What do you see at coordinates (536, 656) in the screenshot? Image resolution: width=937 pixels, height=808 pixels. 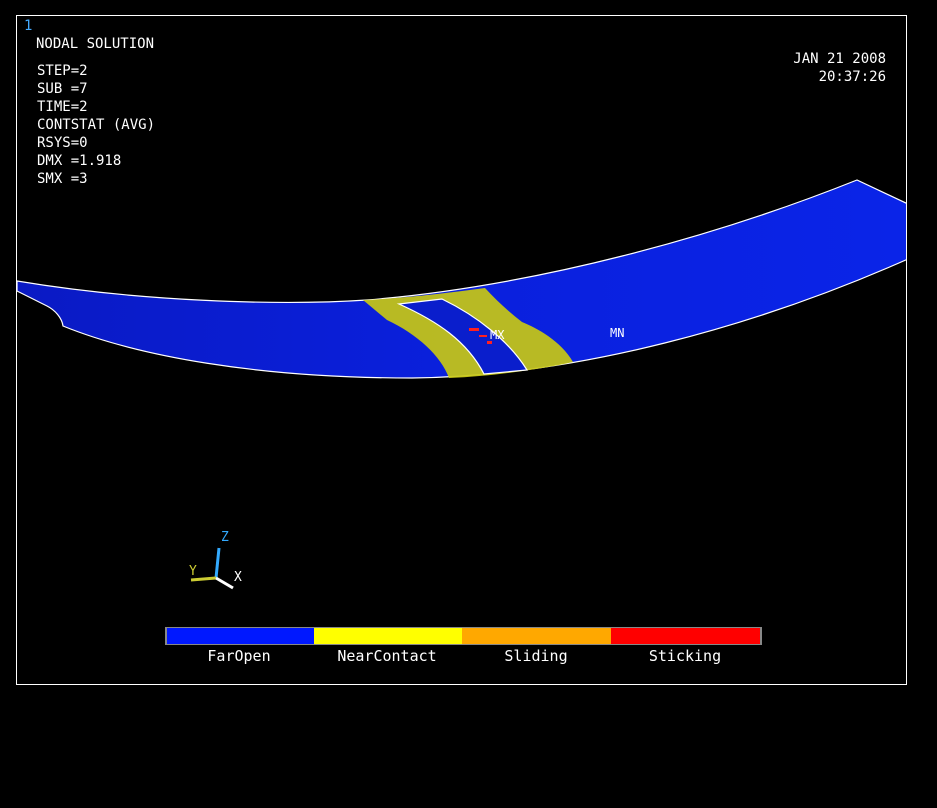 I see `legend-label-sliding: Sliding` at bounding box center [536, 656].